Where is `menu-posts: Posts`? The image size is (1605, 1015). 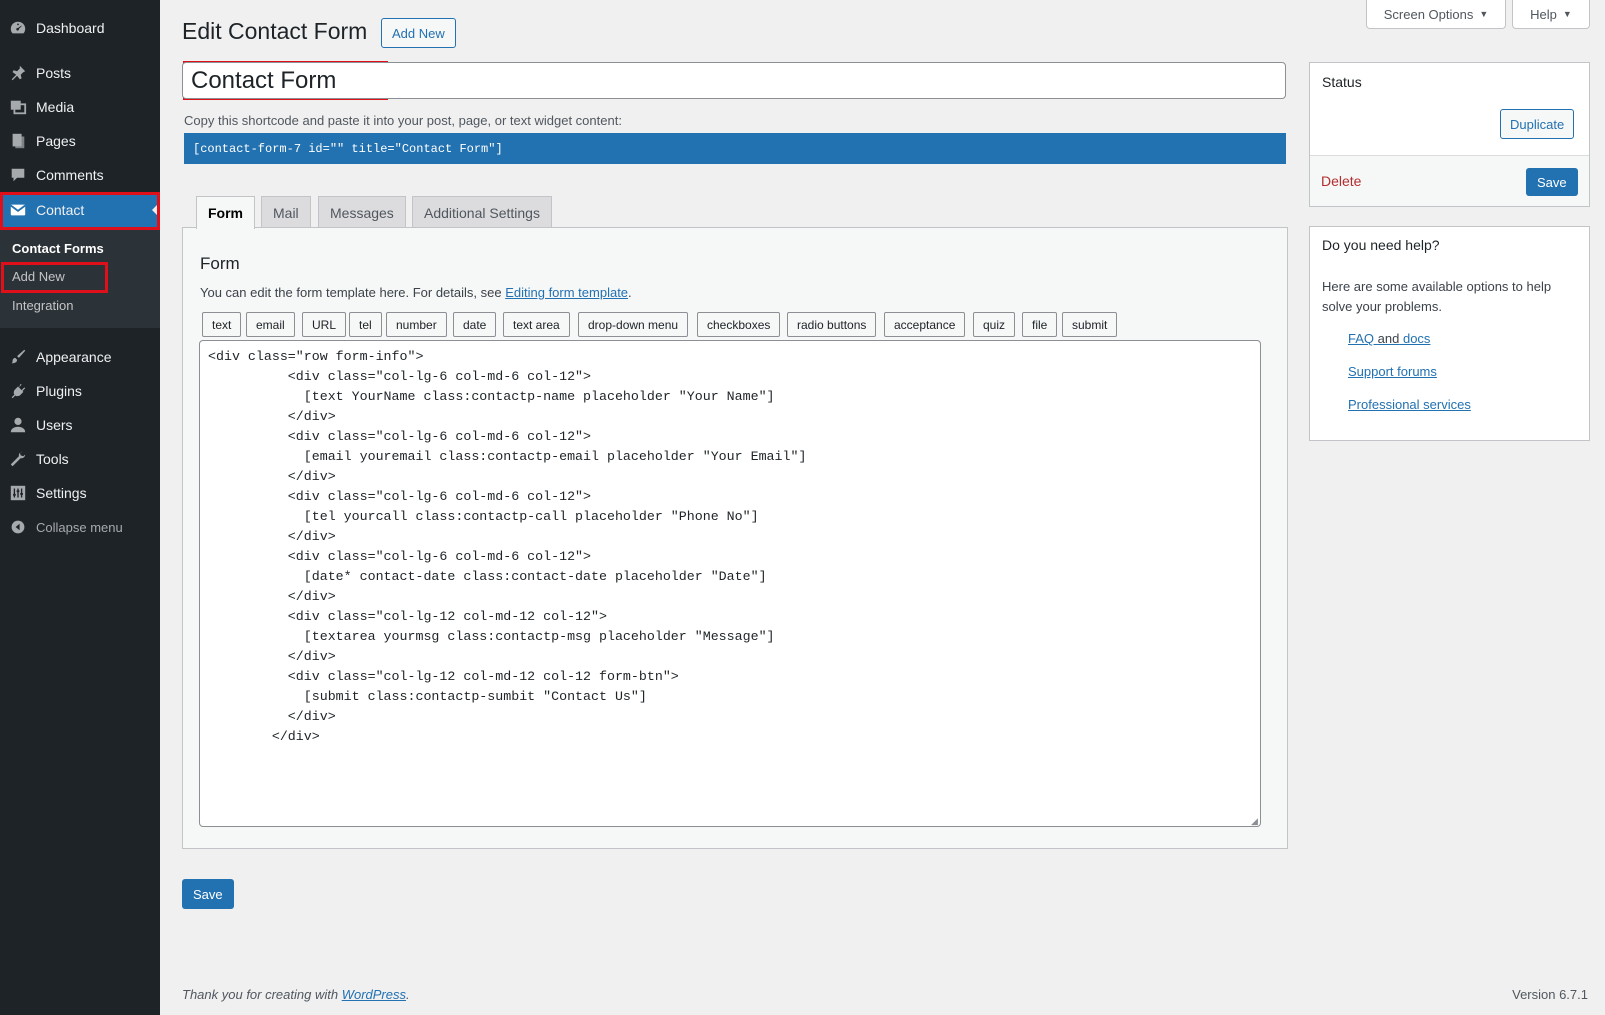 menu-posts: Posts is located at coordinates (80, 73).